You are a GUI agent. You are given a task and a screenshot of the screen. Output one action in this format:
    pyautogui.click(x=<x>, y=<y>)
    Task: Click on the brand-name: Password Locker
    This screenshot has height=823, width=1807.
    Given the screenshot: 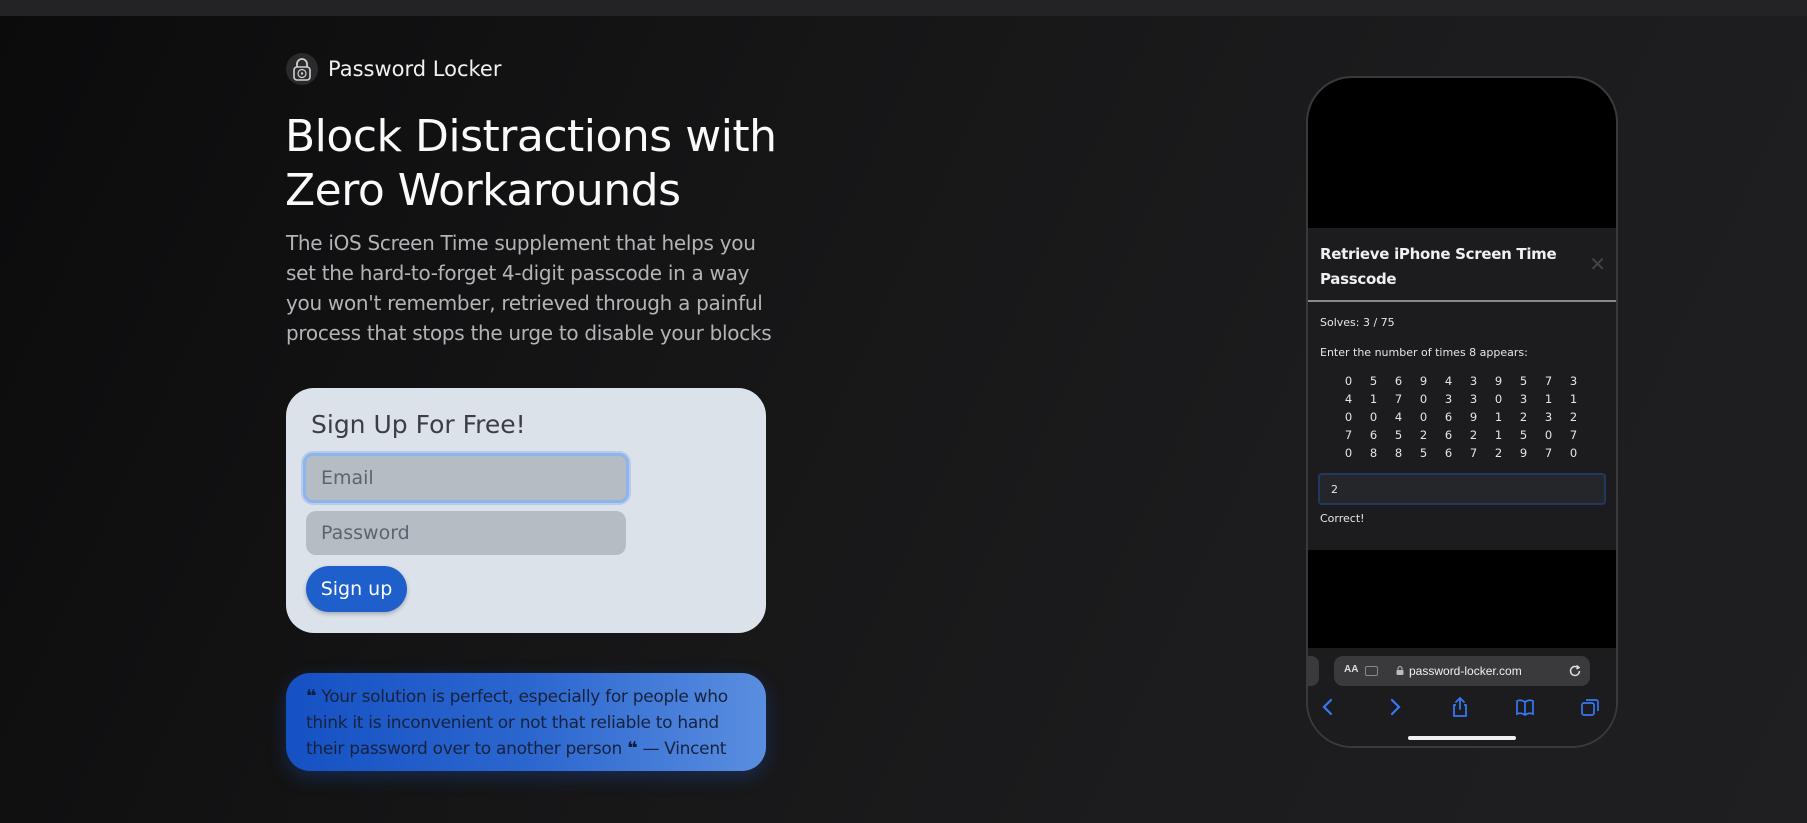 What is the action you would take?
    pyautogui.click(x=415, y=69)
    